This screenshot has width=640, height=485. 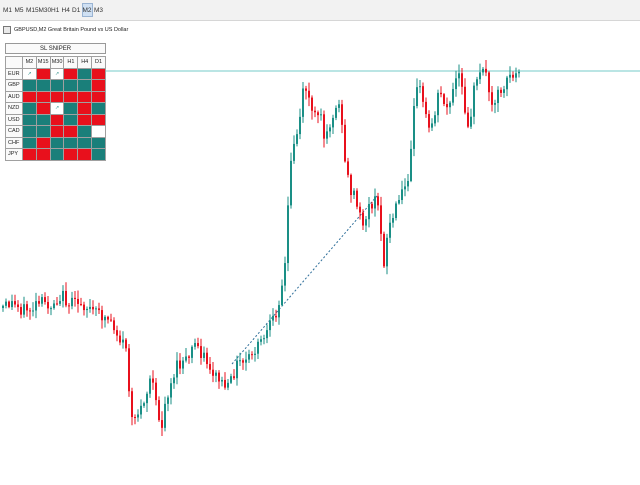 I want to click on column-header-h1: H1, so click(x=71, y=62).